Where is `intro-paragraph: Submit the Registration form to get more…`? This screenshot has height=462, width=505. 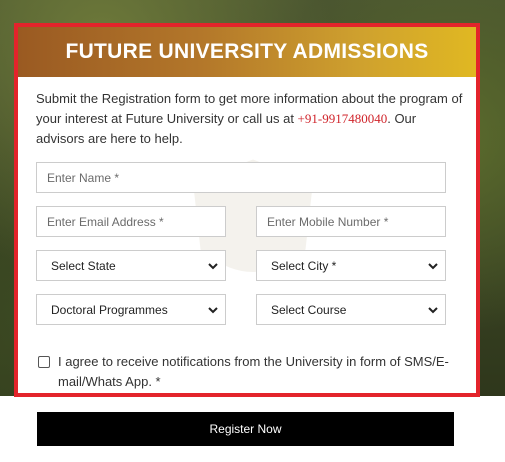
intro-paragraph: Submit the Registration form to get more… is located at coordinates (251, 119).